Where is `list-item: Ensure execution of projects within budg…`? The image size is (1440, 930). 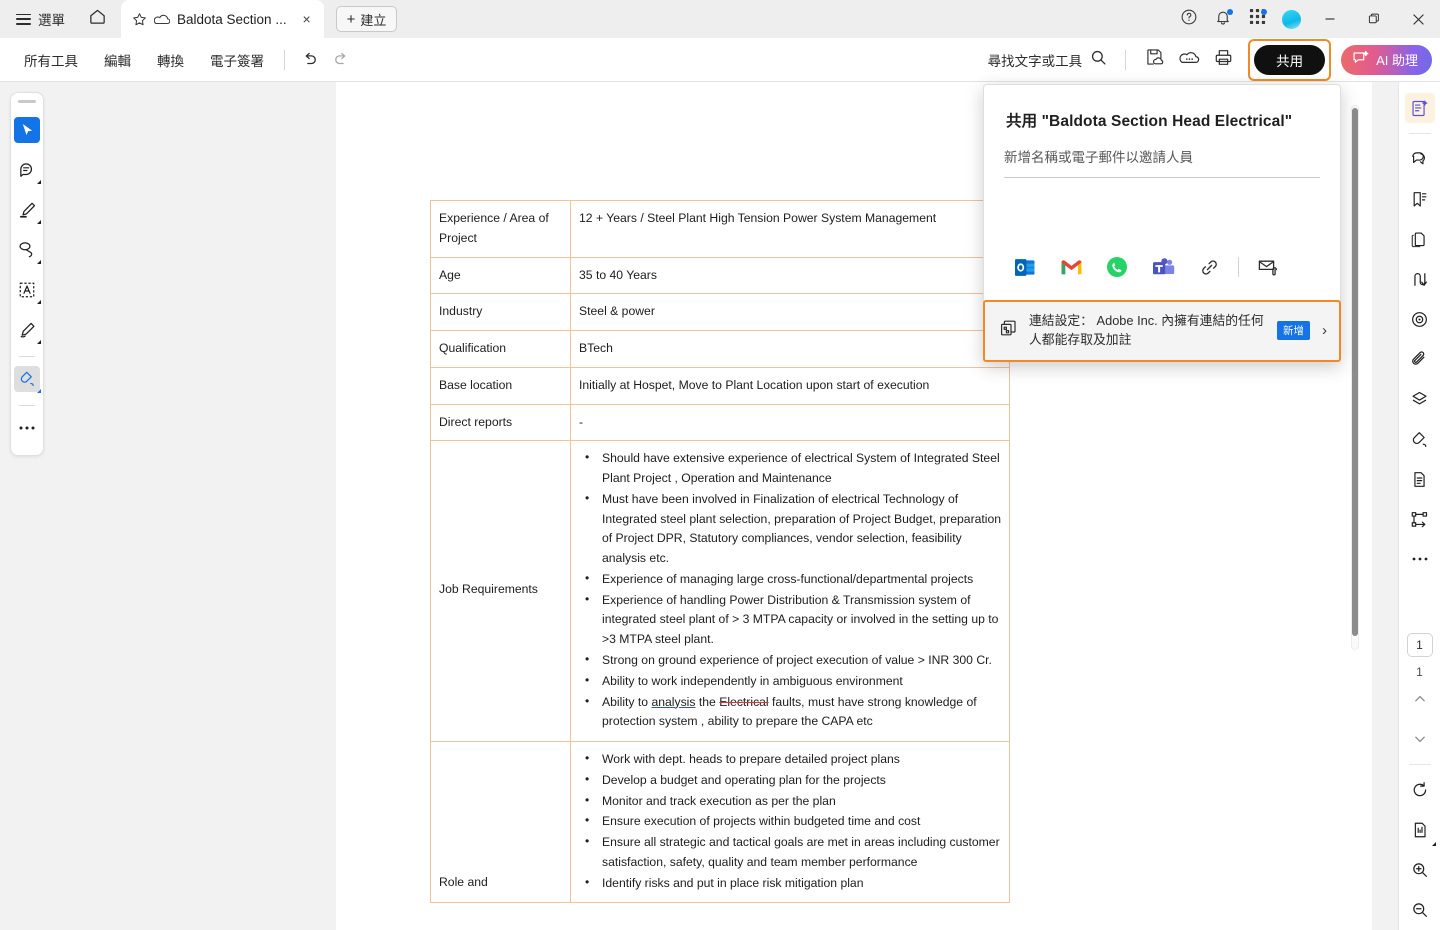
list-item: Ensure execution of projects within budg… is located at coordinates (790, 821).